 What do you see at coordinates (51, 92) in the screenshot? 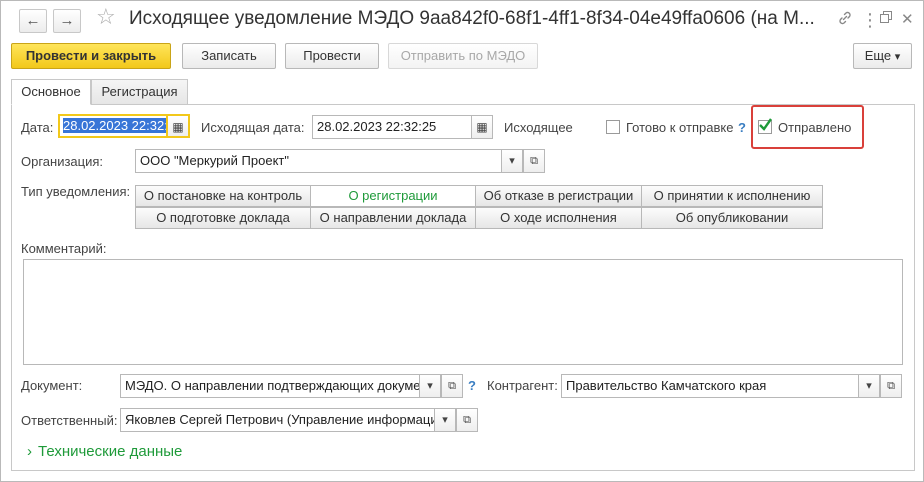
I see `tab-main: Основное` at bounding box center [51, 92].